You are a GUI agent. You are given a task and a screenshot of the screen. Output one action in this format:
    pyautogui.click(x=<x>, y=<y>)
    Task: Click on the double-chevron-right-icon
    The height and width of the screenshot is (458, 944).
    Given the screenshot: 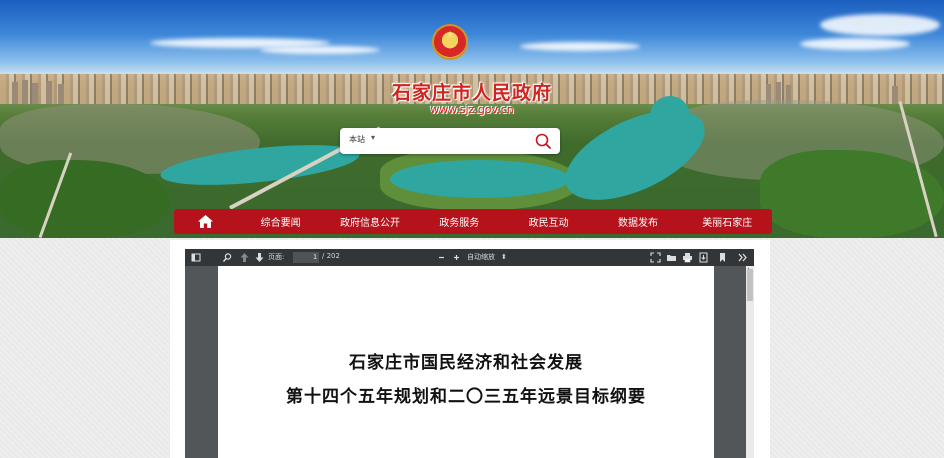 What is the action you would take?
    pyautogui.click(x=742, y=257)
    